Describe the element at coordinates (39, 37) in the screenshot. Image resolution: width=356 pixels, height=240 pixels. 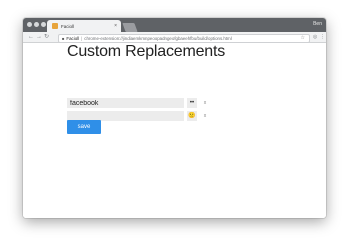
I see `forward-icon: →` at that location.